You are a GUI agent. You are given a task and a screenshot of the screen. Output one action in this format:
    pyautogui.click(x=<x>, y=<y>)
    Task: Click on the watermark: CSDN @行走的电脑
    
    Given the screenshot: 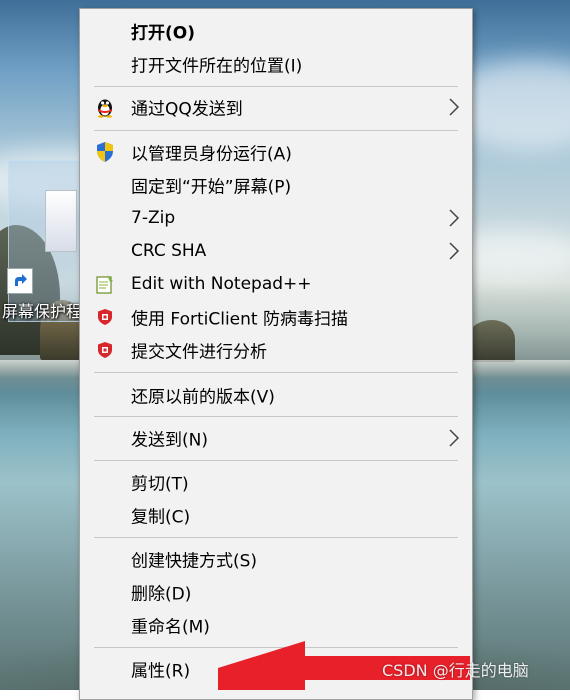 What is the action you would take?
    pyautogui.click(x=455, y=670)
    